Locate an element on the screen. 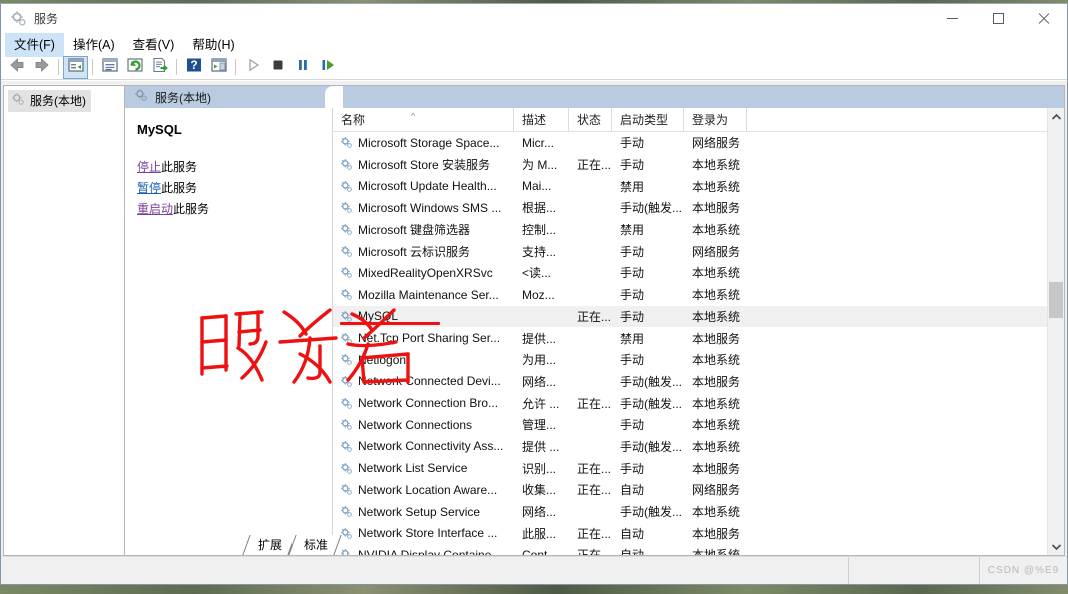  service-link-action: 暂停 is located at coordinates (149, 188).